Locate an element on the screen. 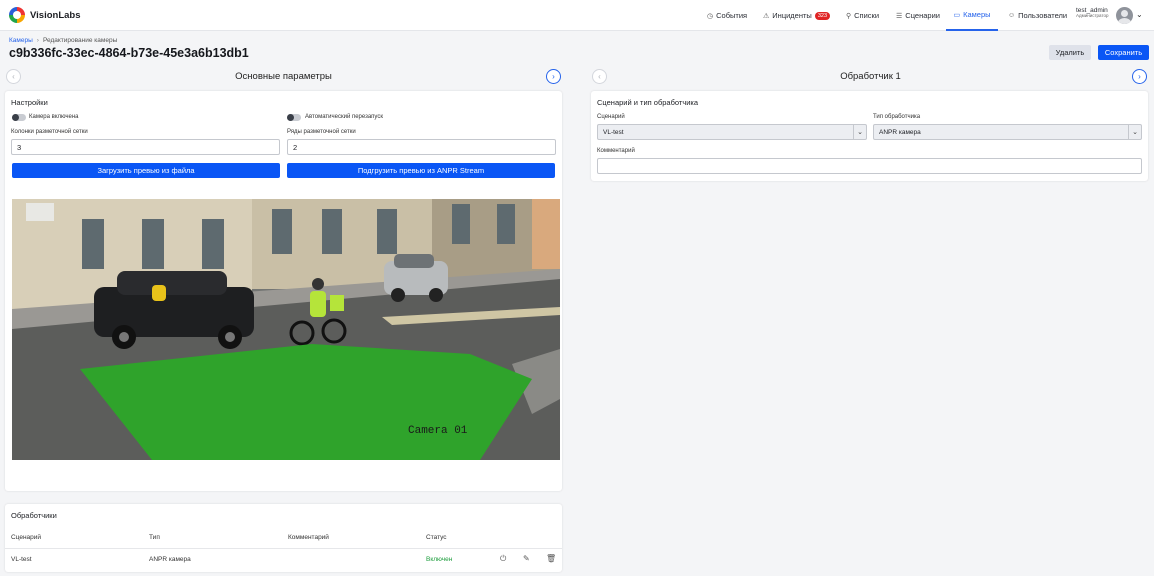  camera-enabled-label: Камера включена is located at coordinates (54, 117).